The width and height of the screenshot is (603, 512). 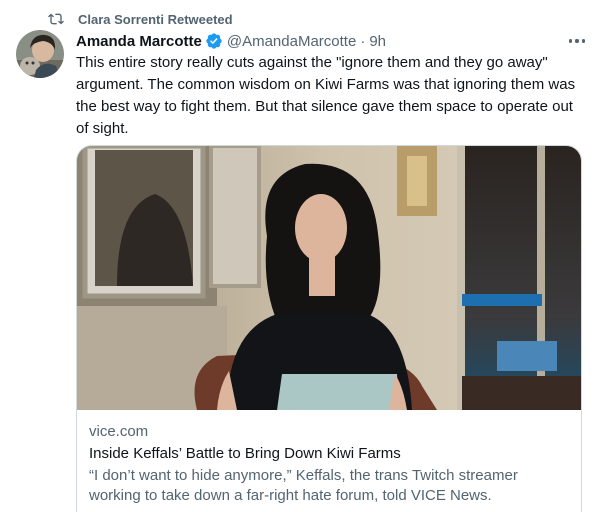 What do you see at coordinates (291, 41) in the screenshot?
I see `author-handle: @AmandaMarcotte` at bounding box center [291, 41].